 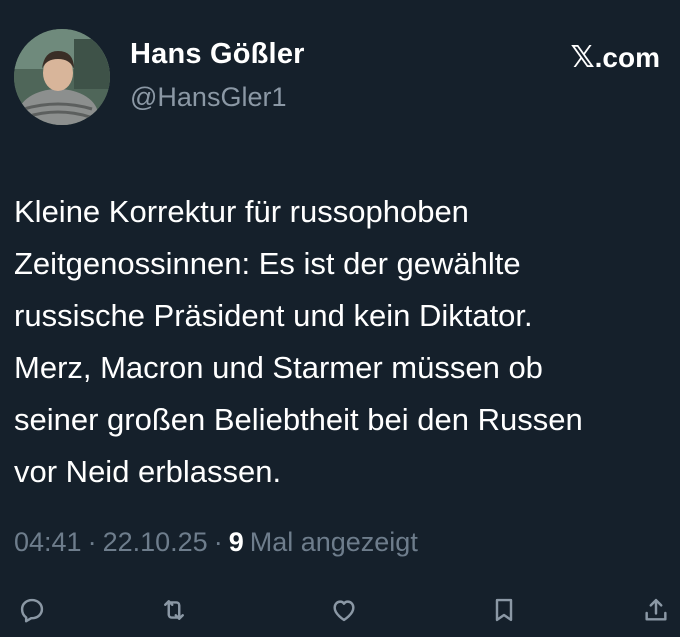 I want to click on reply-button, so click(x=32, y=610).